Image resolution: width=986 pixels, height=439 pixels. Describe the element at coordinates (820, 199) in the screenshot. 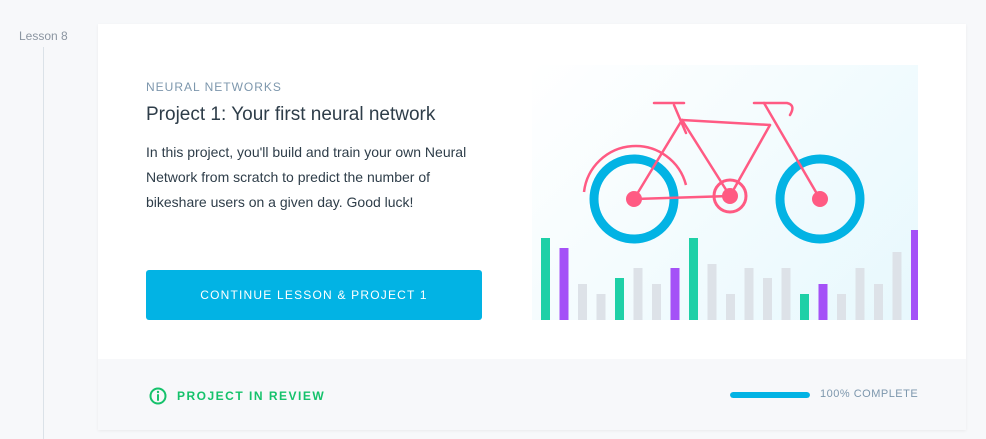

I see `front-hub` at that location.